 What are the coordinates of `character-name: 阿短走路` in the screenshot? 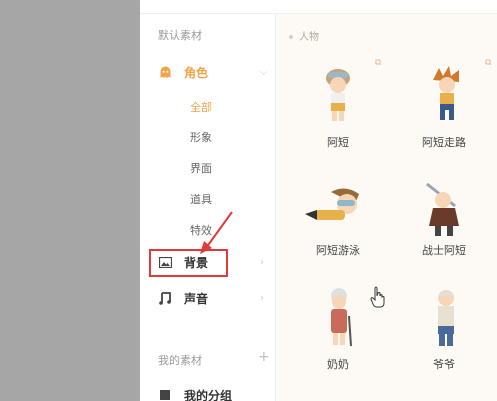 It's located at (444, 142).